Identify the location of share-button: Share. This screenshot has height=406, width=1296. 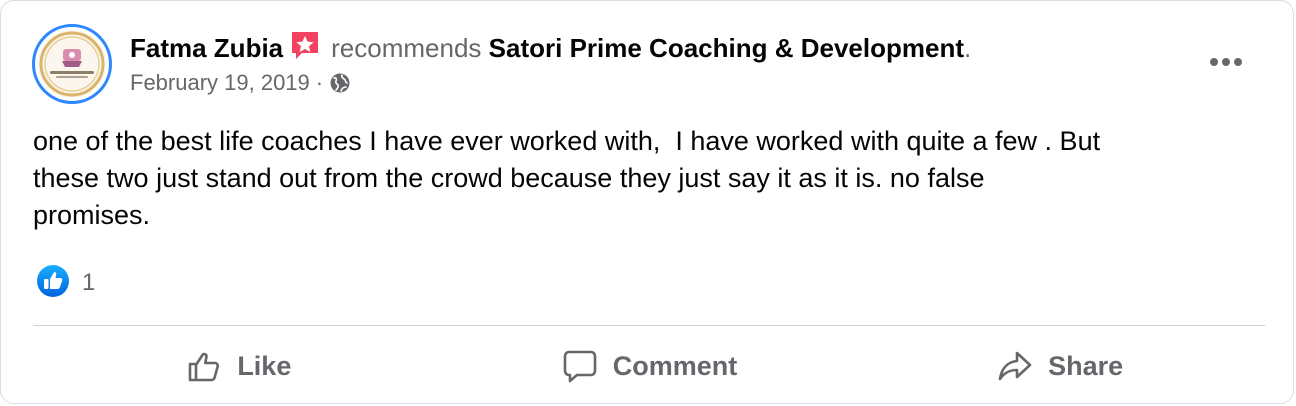
(1059, 366).